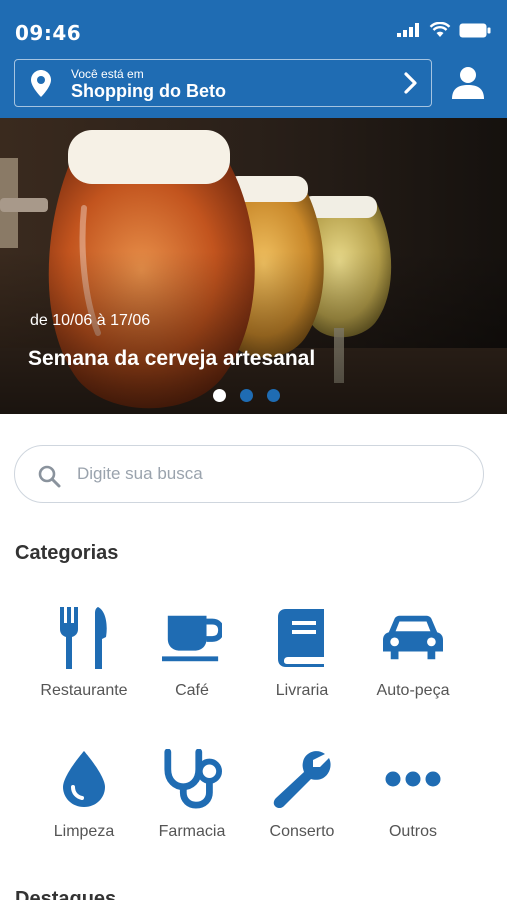  I want to click on category-label: Livraria, so click(302, 690).